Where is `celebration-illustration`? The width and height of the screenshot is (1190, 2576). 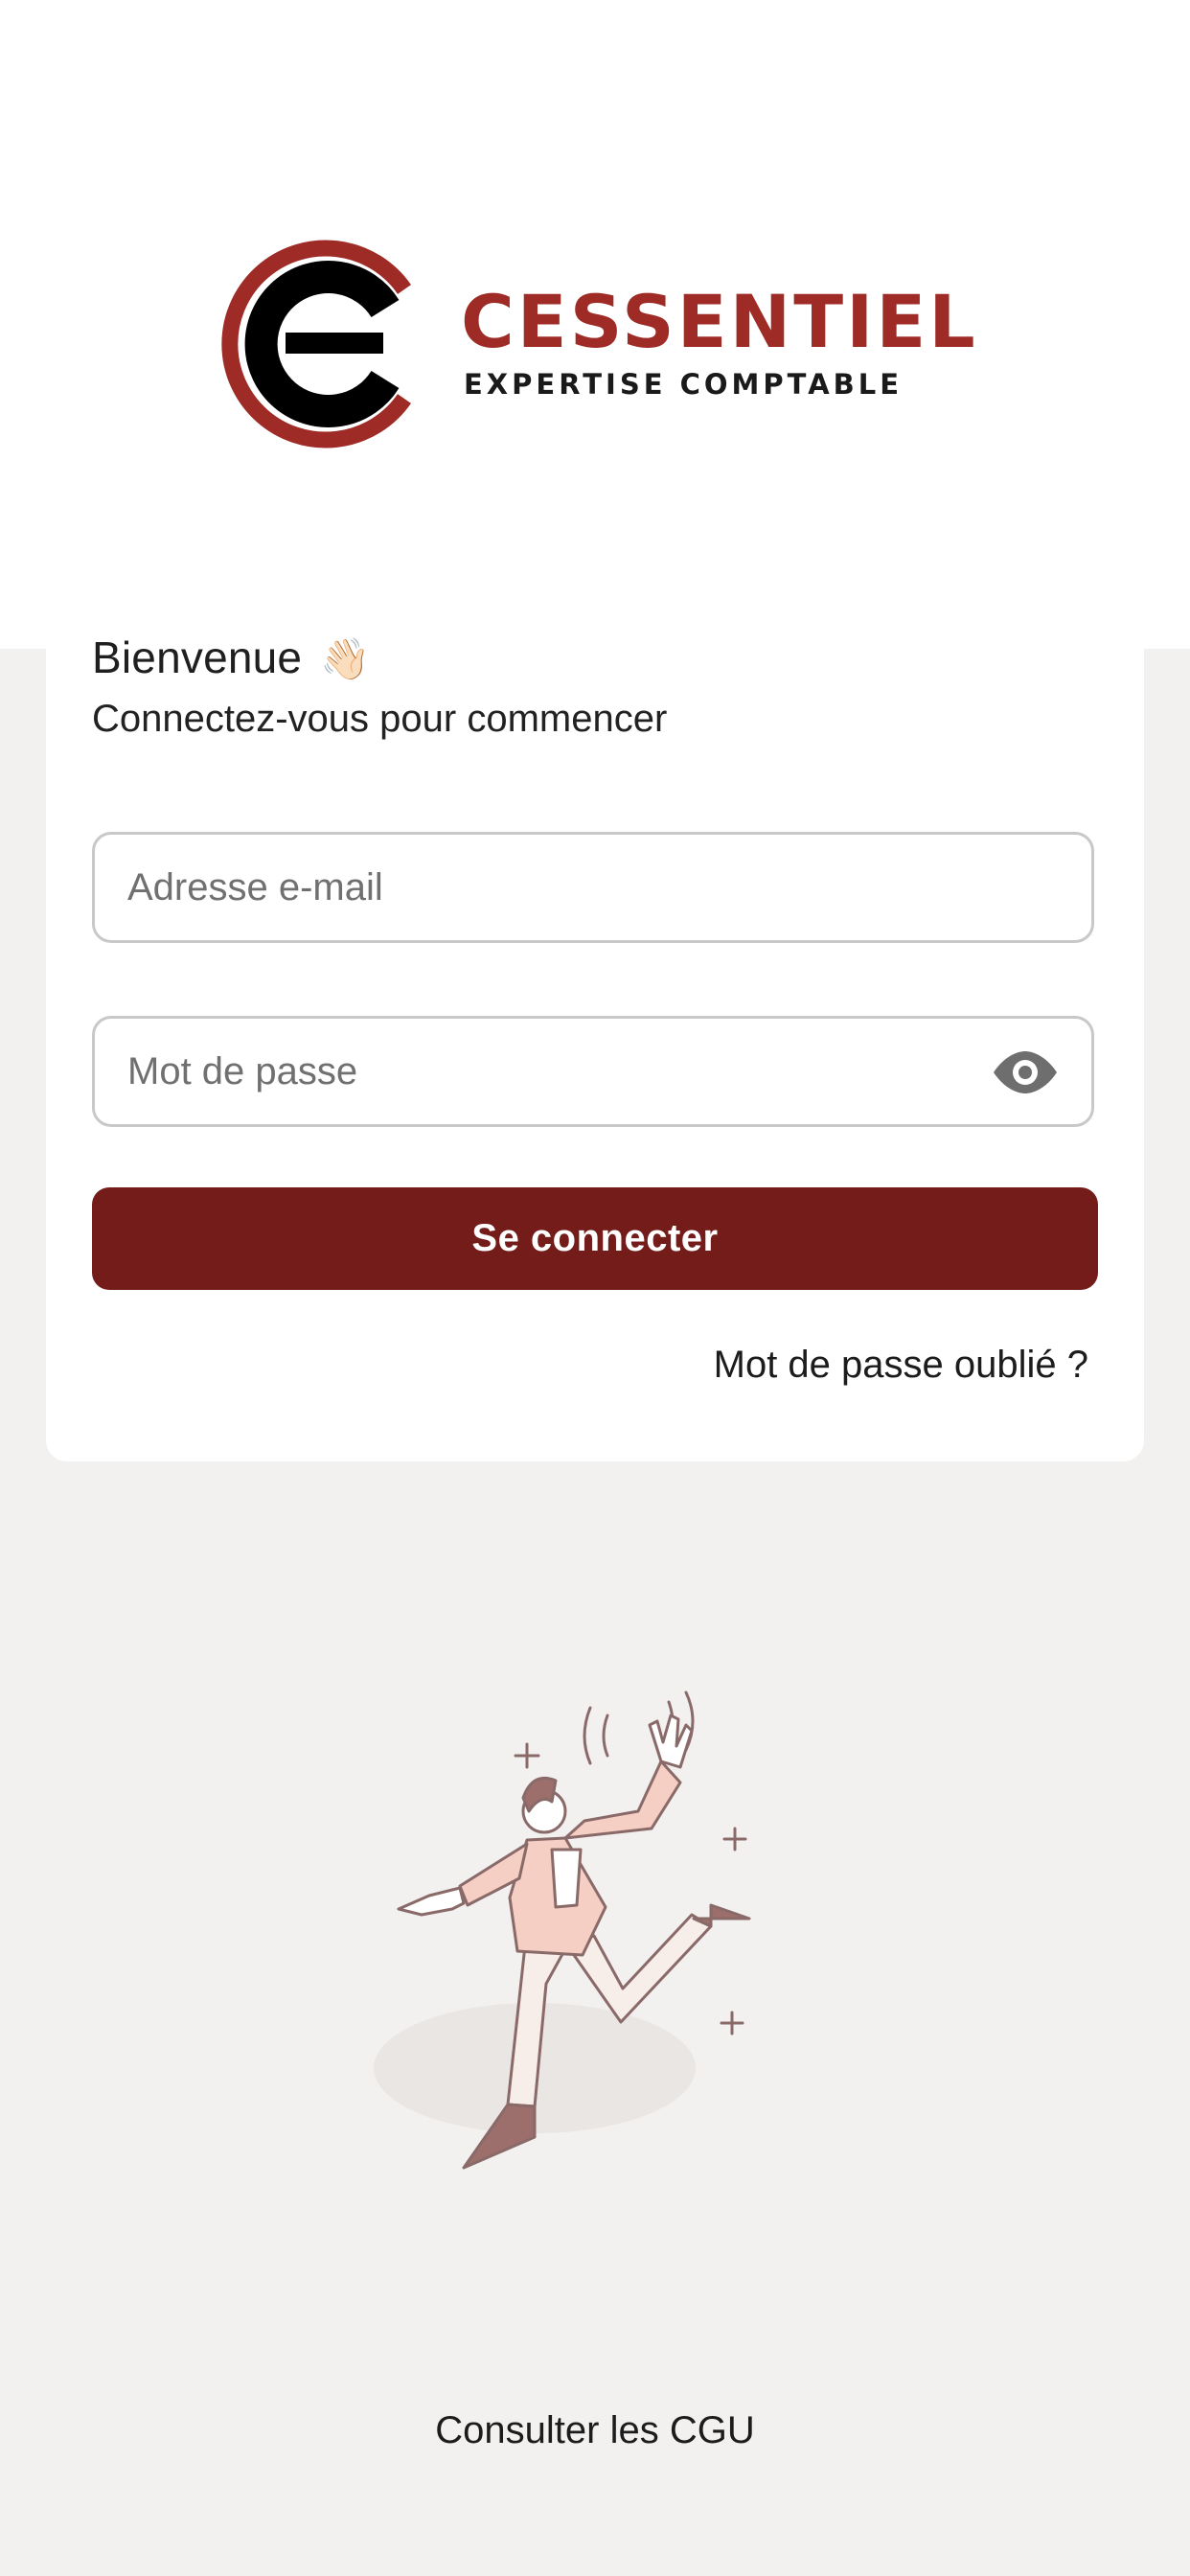
celebration-illustration is located at coordinates (562, 1930).